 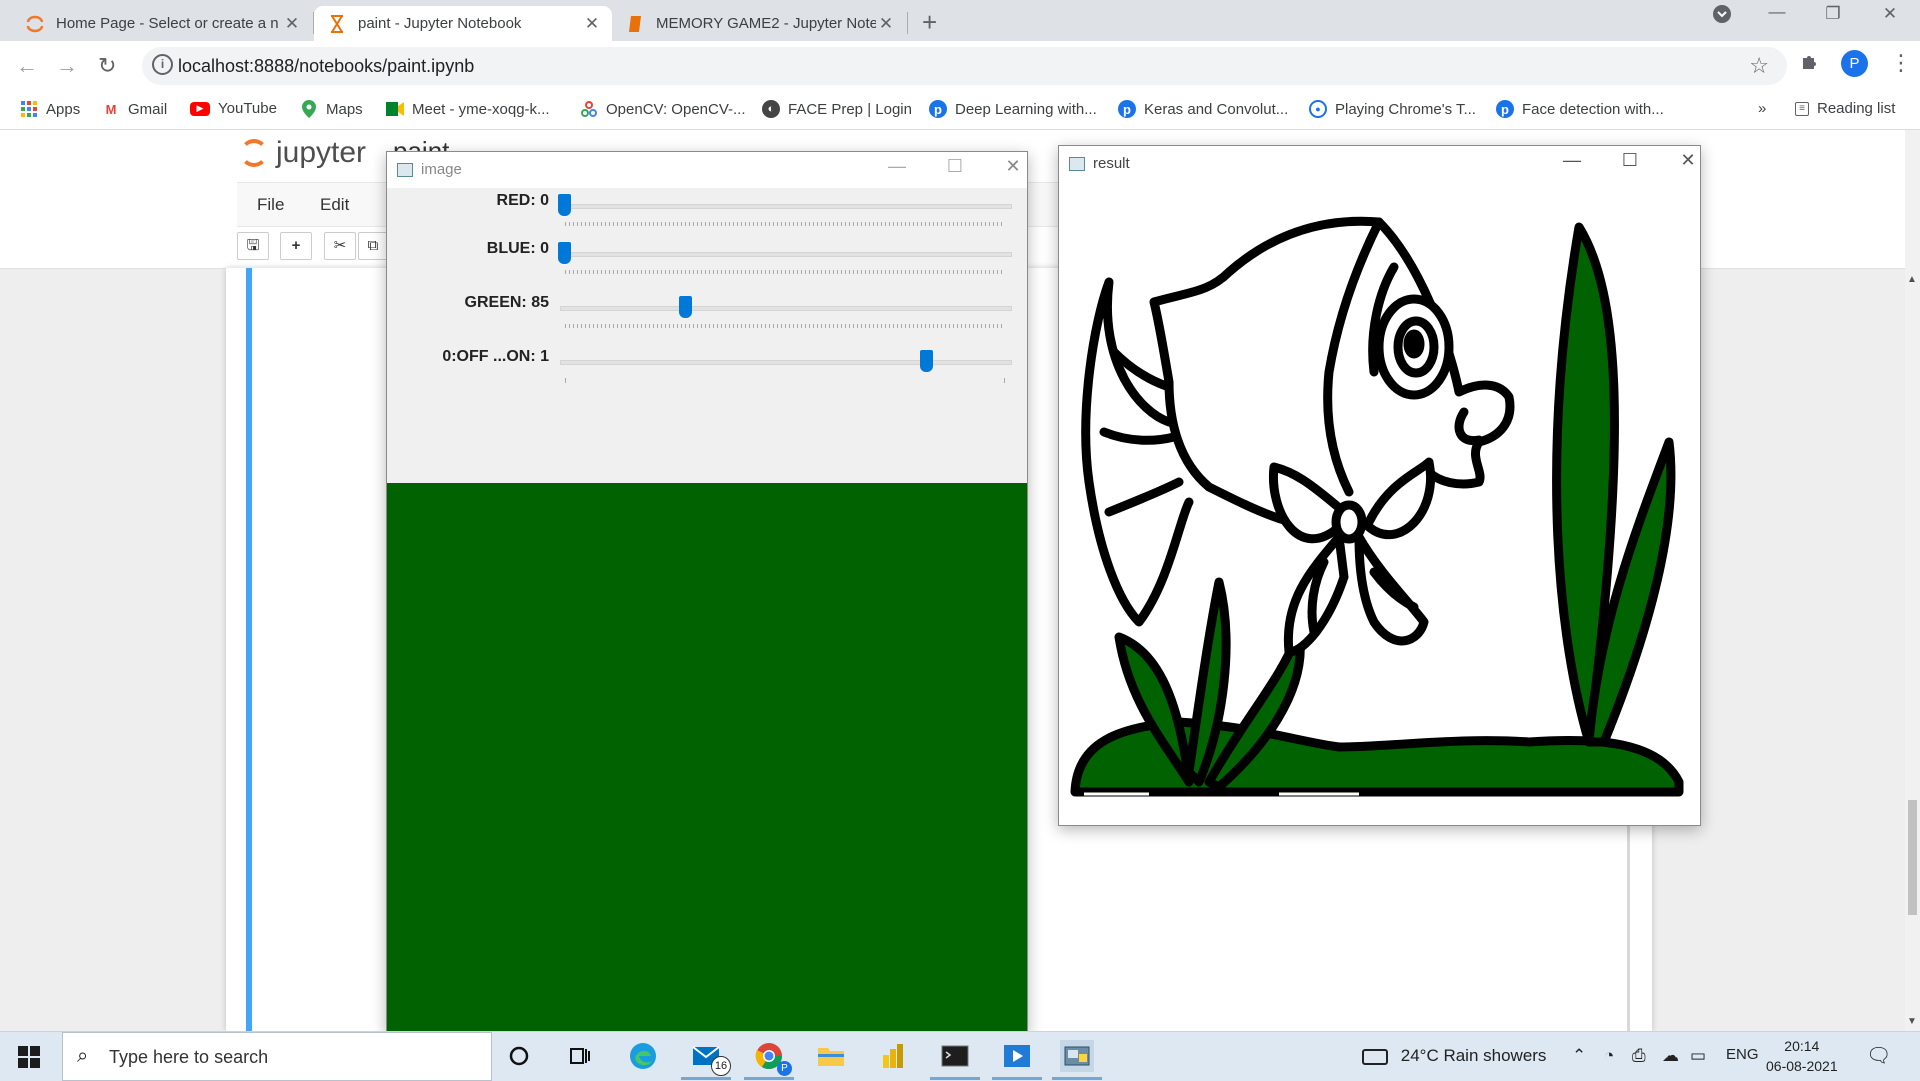 What do you see at coordinates (253, 246) in the screenshot?
I see `save-icon: 🖫` at bounding box center [253, 246].